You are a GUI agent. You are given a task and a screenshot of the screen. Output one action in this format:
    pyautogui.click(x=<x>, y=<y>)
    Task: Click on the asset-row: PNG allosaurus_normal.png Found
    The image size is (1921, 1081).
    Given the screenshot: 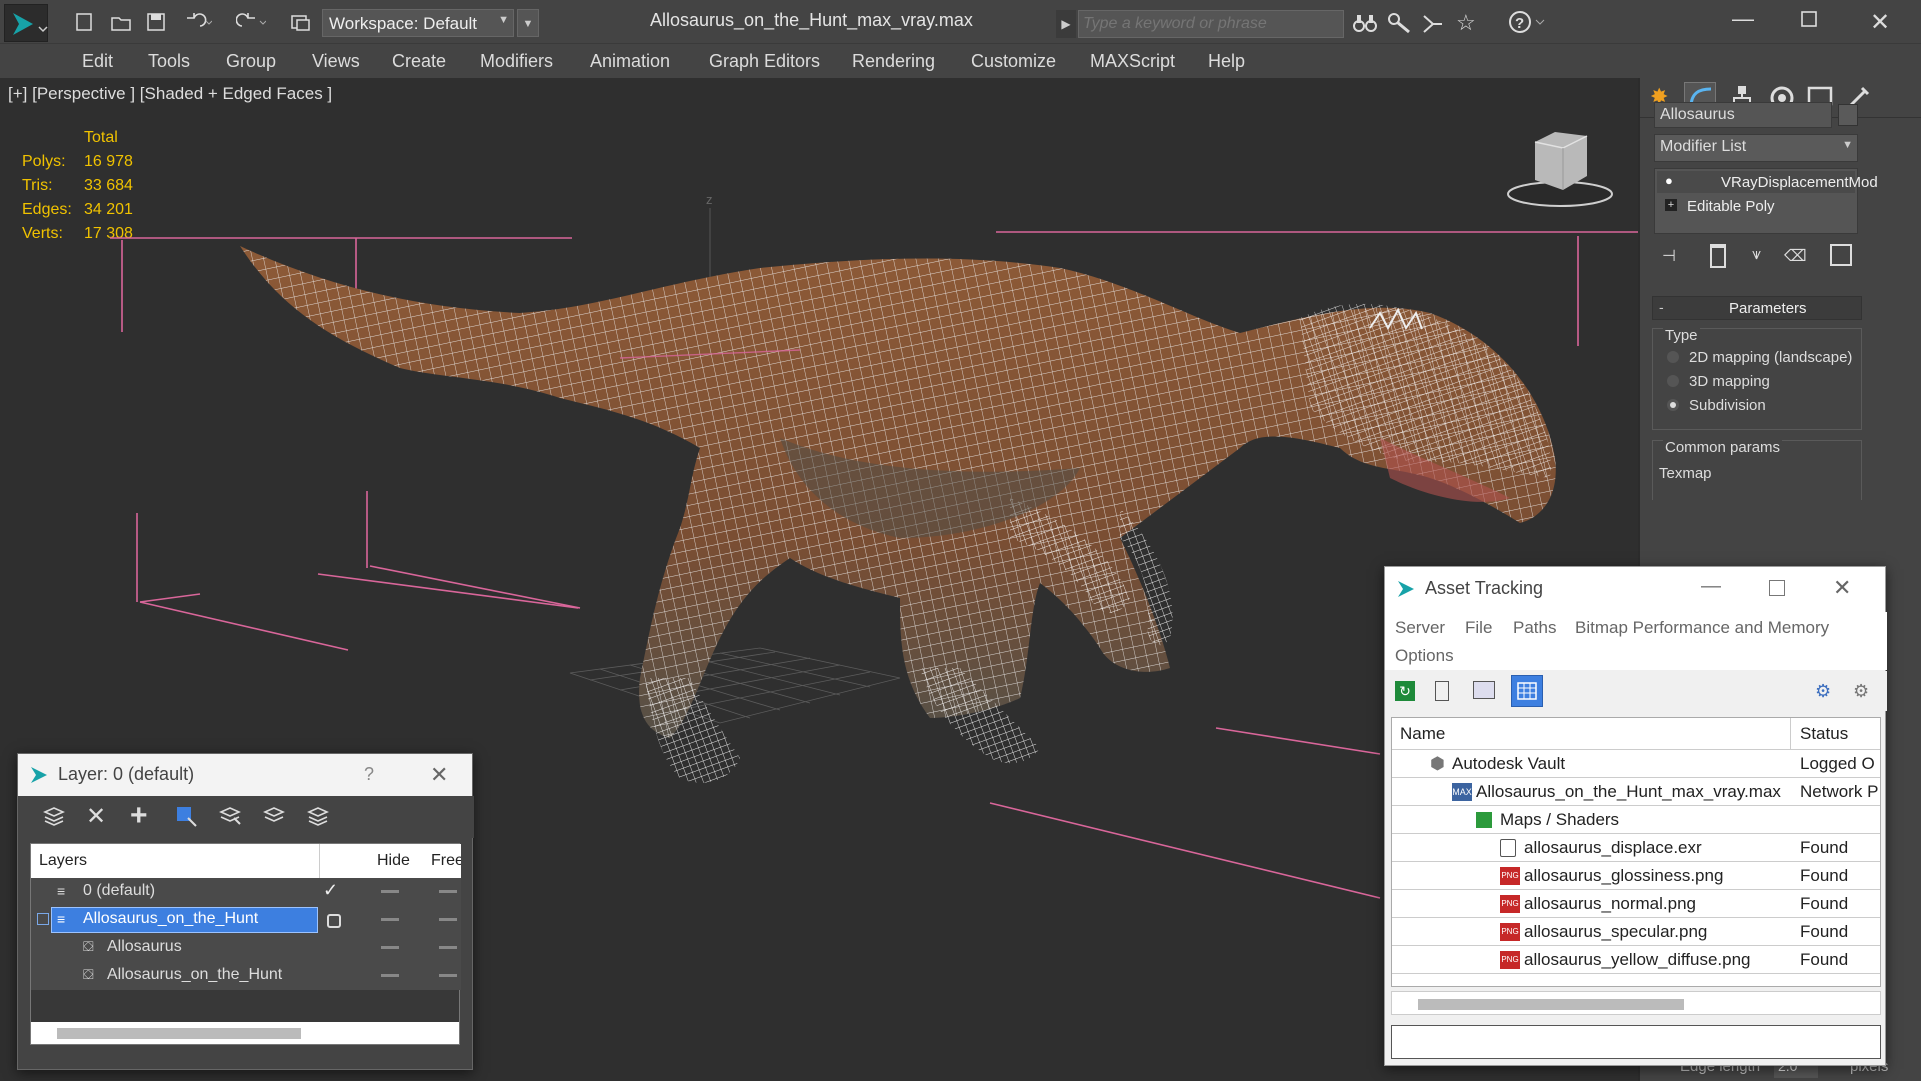 What is the action you would take?
    pyautogui.click(x=1636, y=904)
    